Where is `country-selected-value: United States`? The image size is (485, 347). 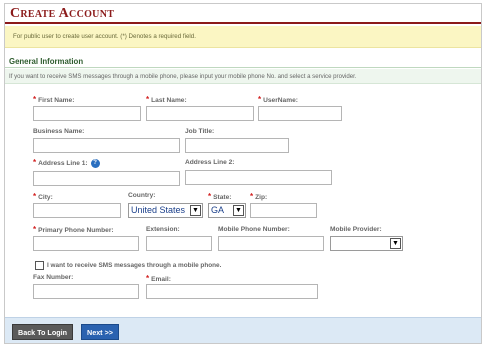
country-selected-value: United States is located at coordinates (158, 210).